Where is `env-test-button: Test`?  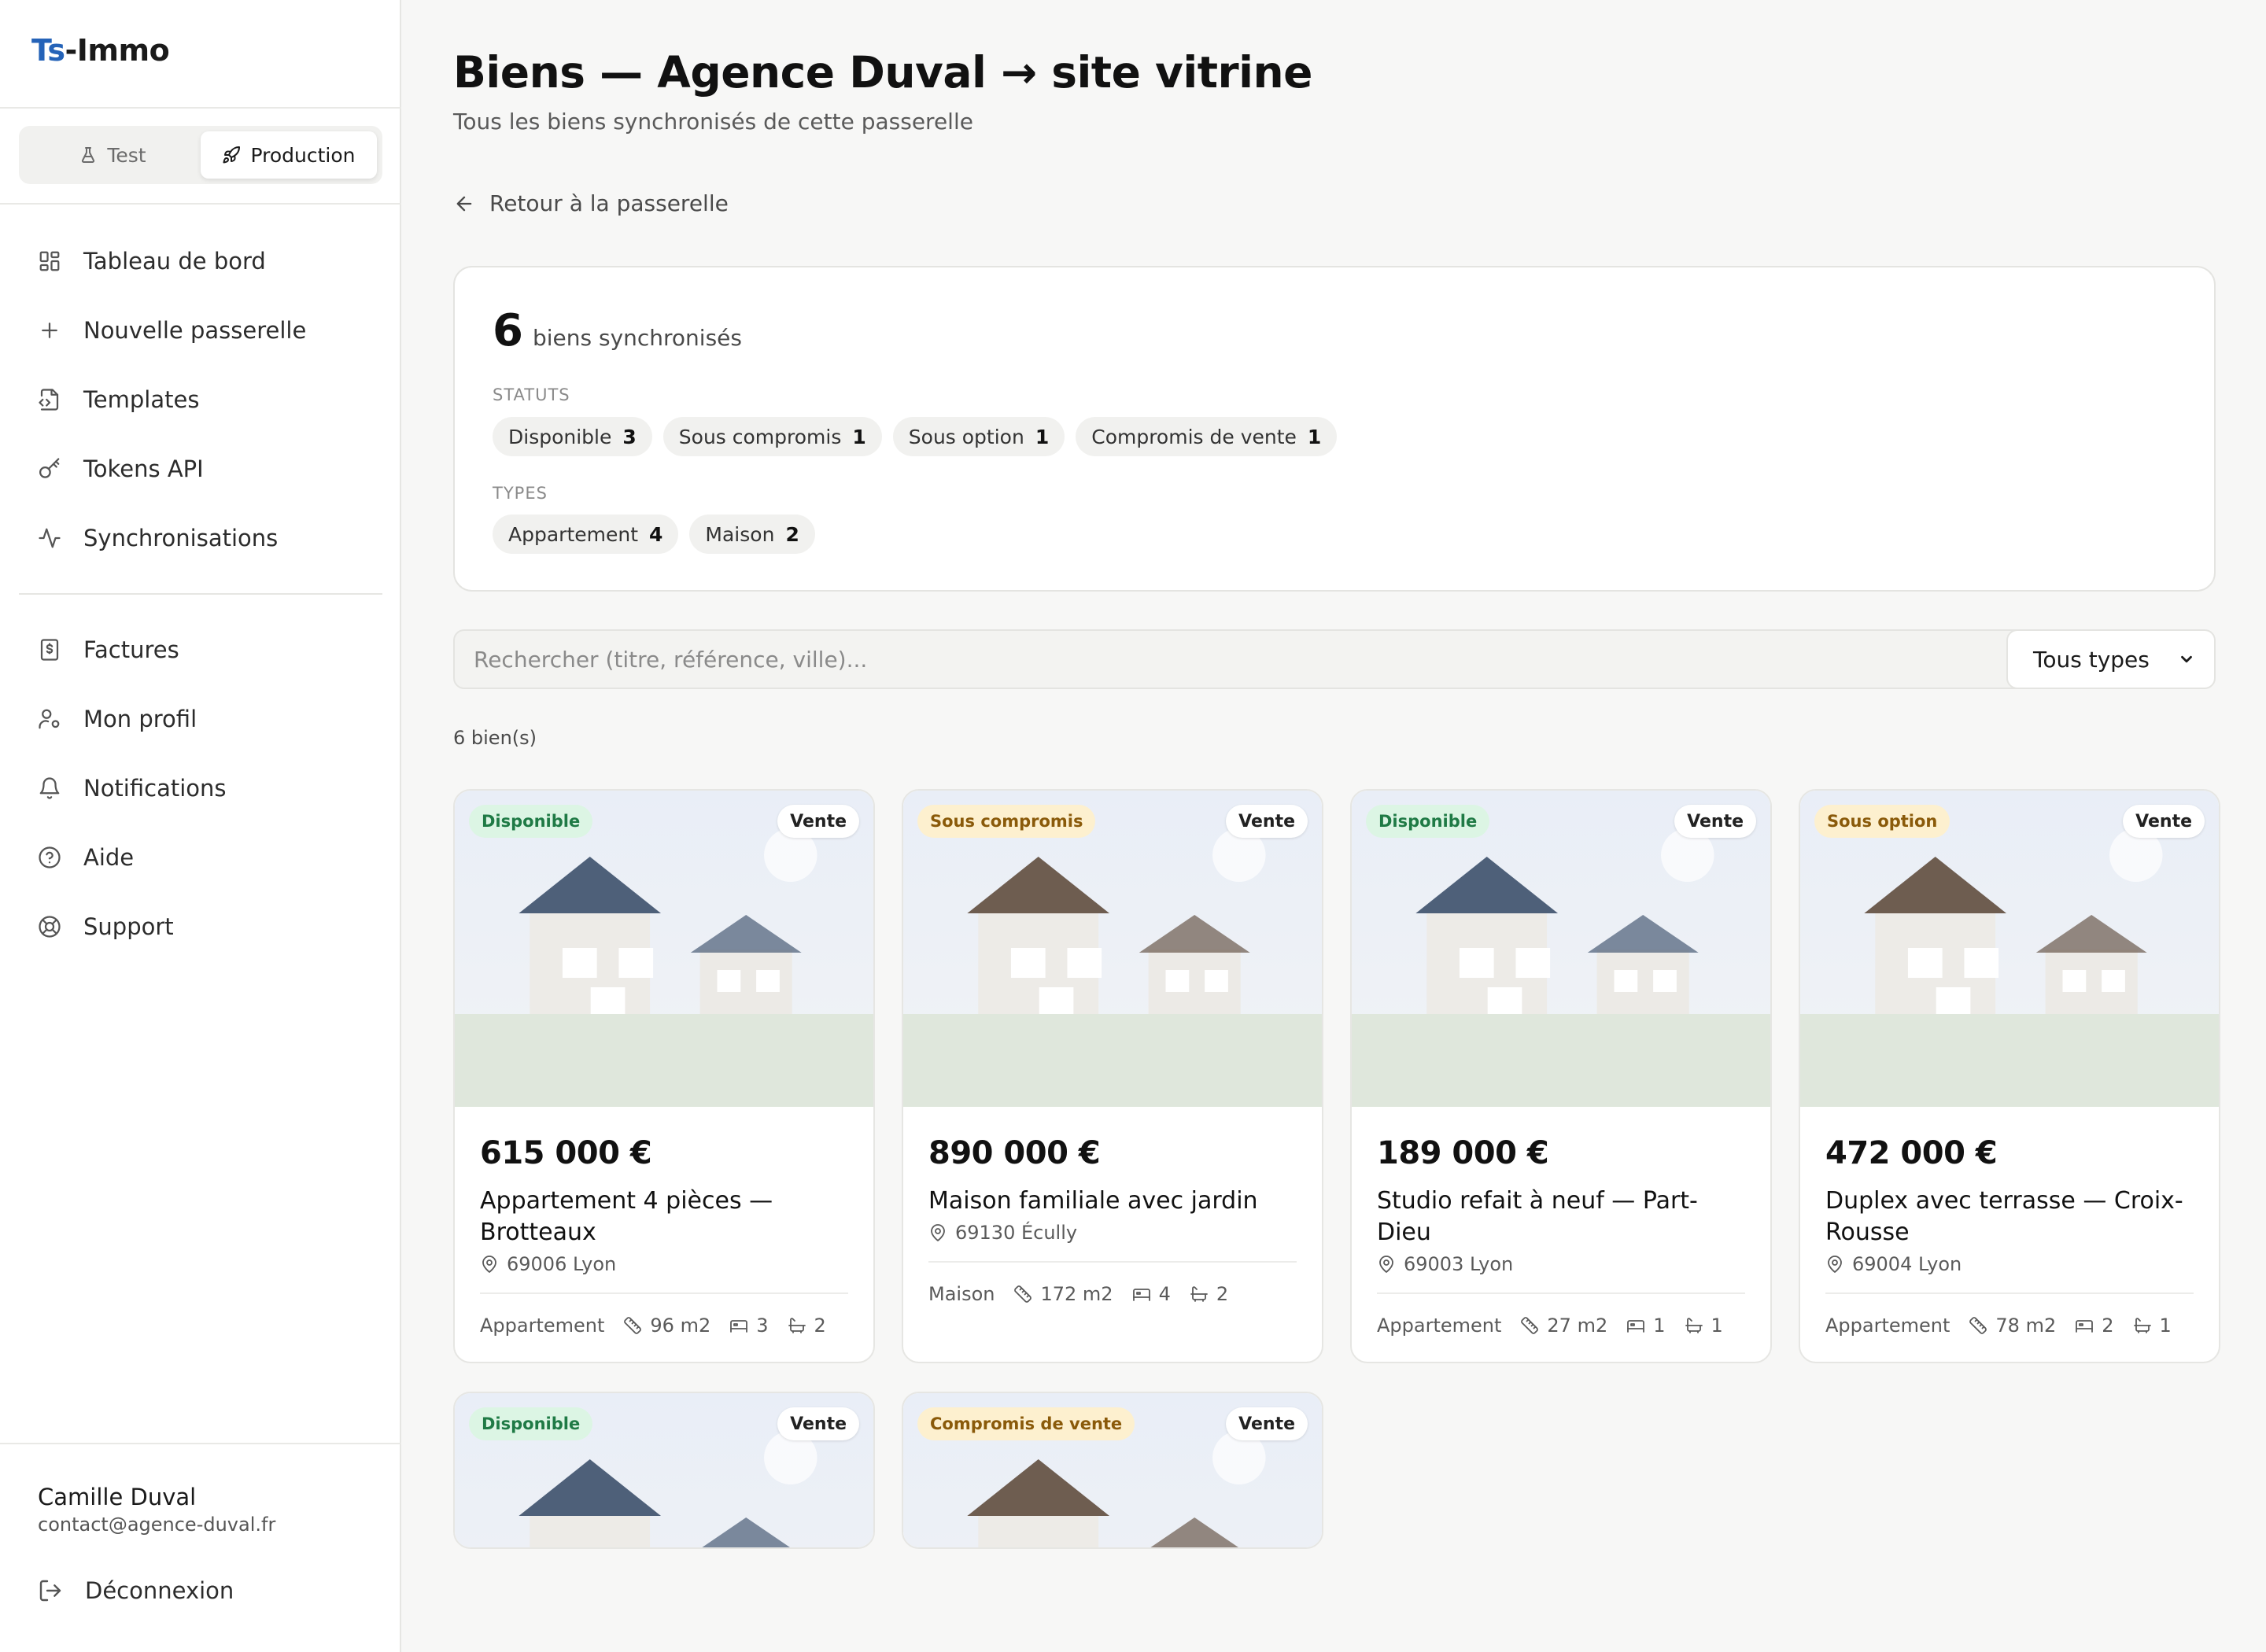 env-test-button: Test is located at coordinates (112, 155).